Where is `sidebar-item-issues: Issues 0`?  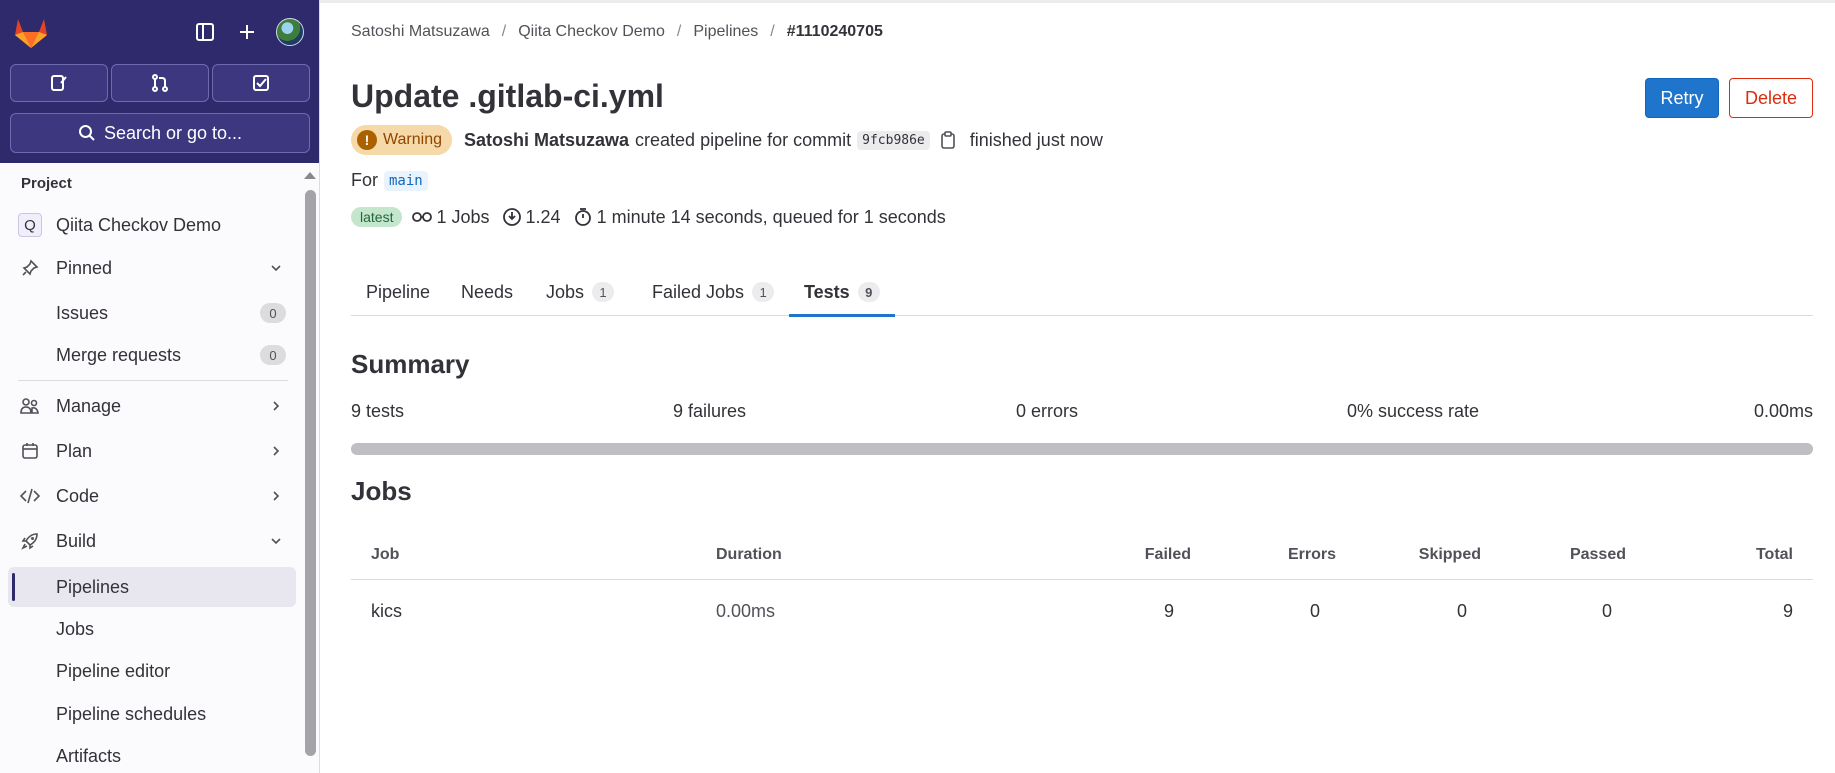 sidebar-item-issues: Issues 0 is located at coordinates (152, 313).